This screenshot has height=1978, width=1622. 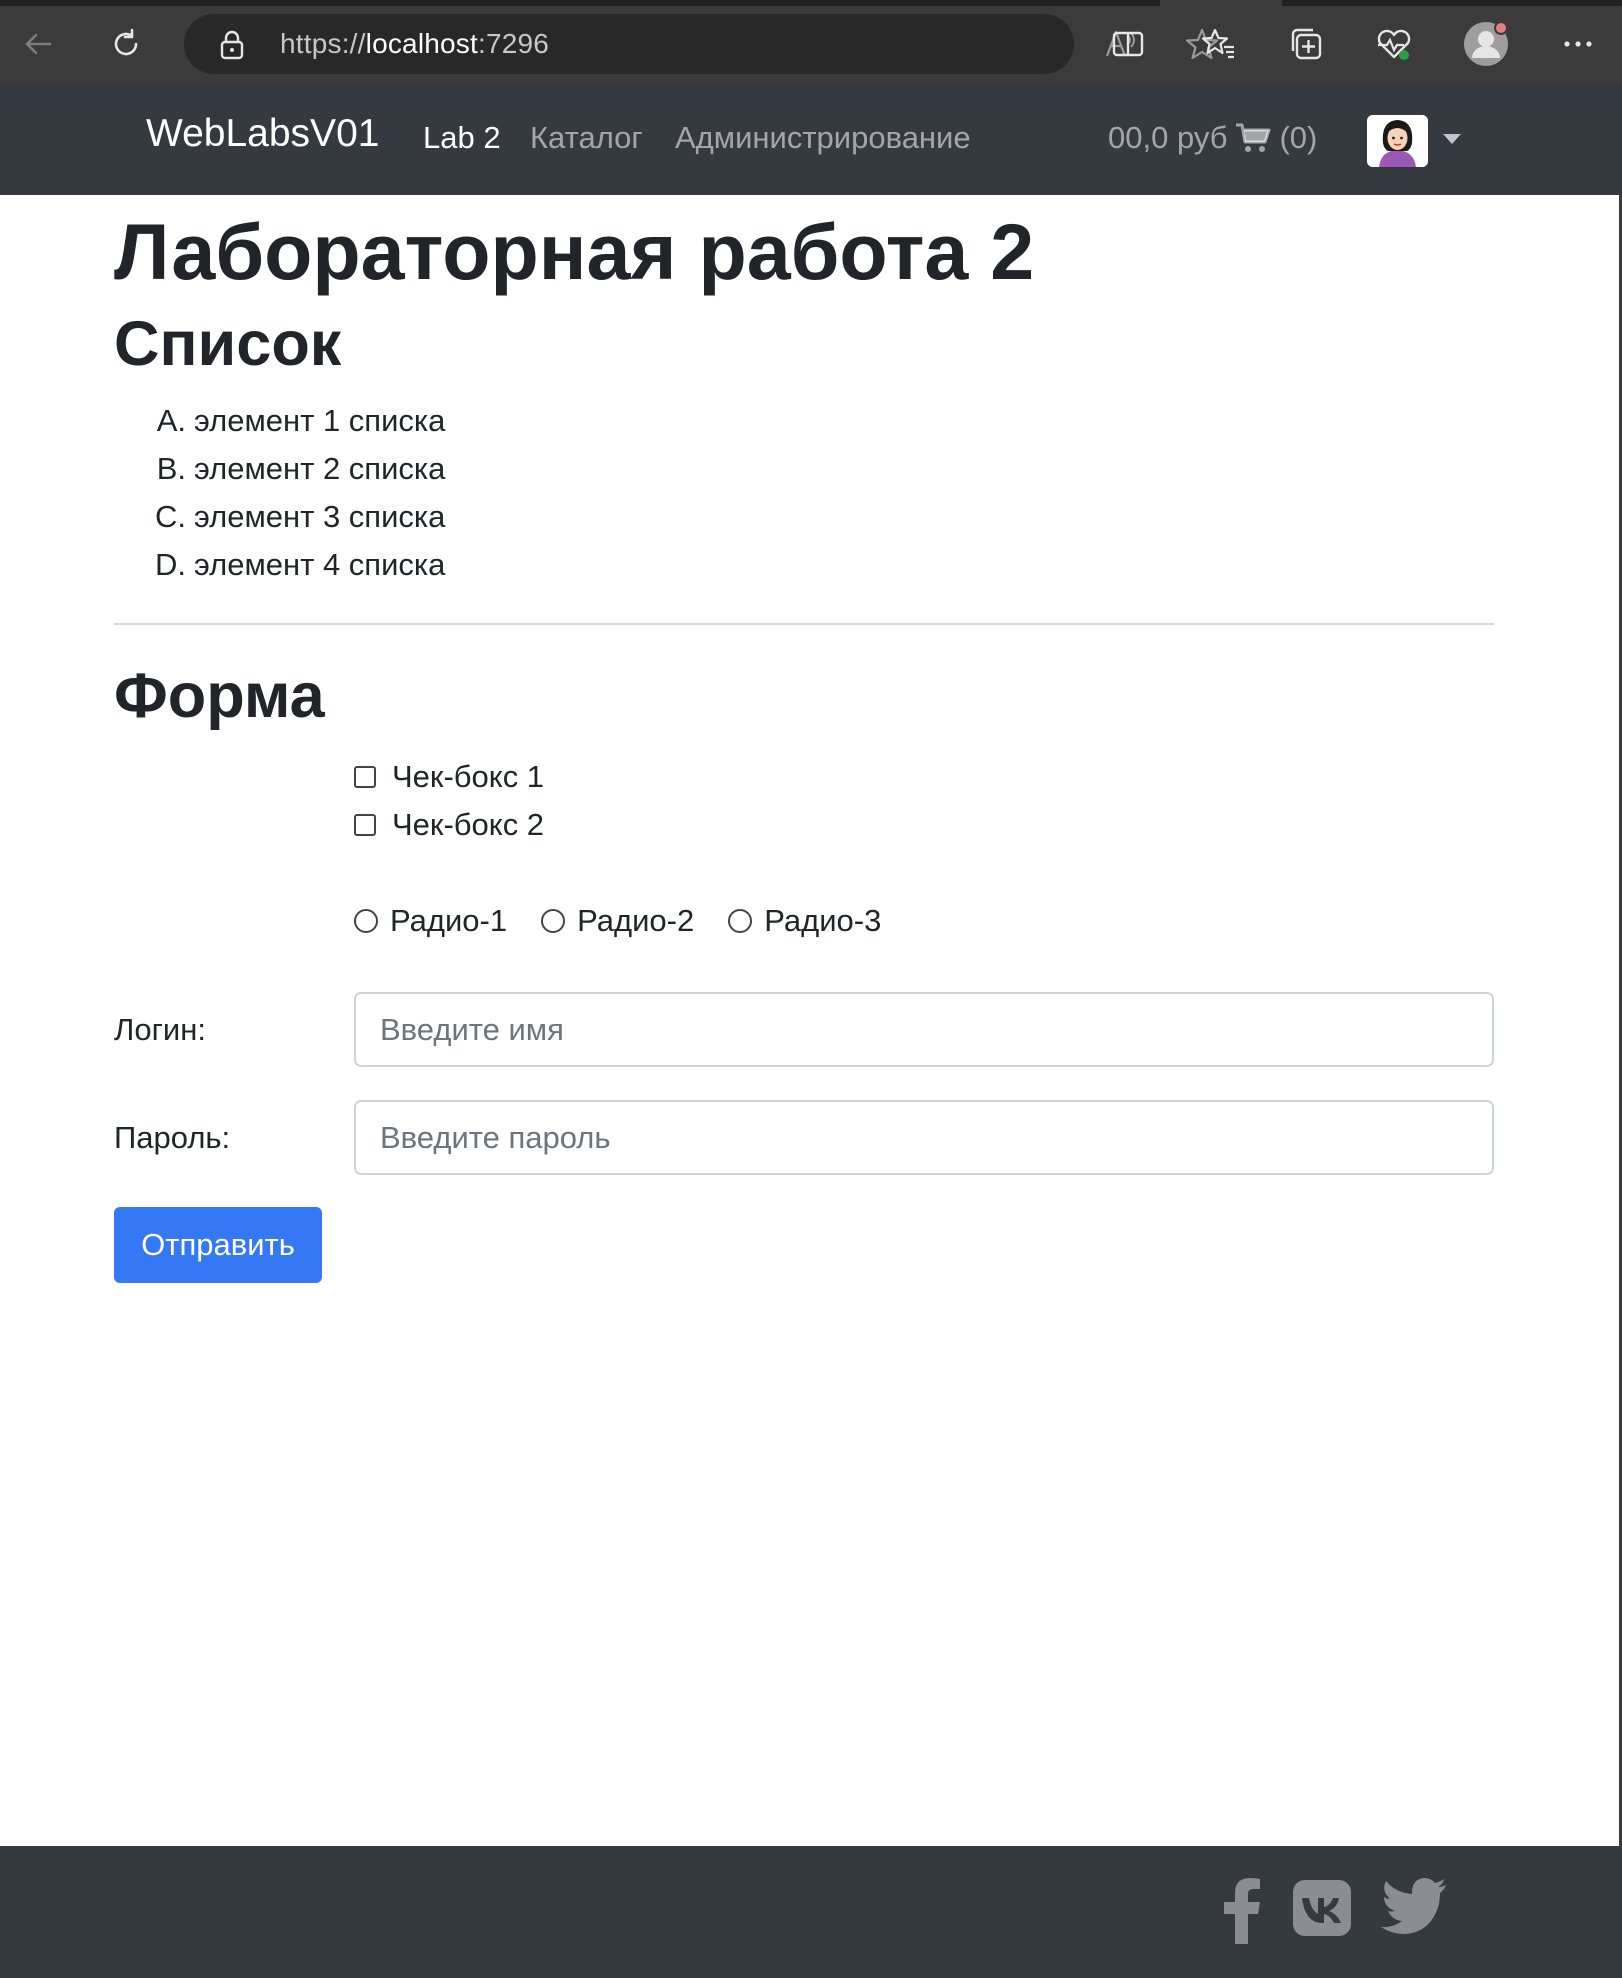 I want to click on browser-toolbar: https://localhost:7296, so click(x=811, y=42).